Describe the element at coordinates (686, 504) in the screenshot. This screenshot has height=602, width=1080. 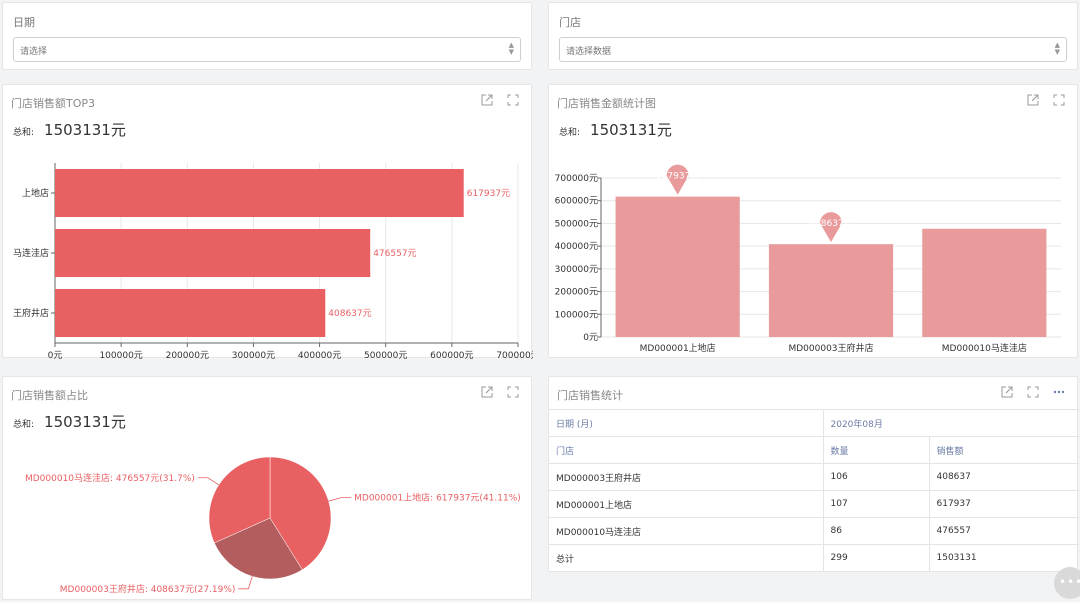
I see `table-cell: MD000001上地店` at that location.